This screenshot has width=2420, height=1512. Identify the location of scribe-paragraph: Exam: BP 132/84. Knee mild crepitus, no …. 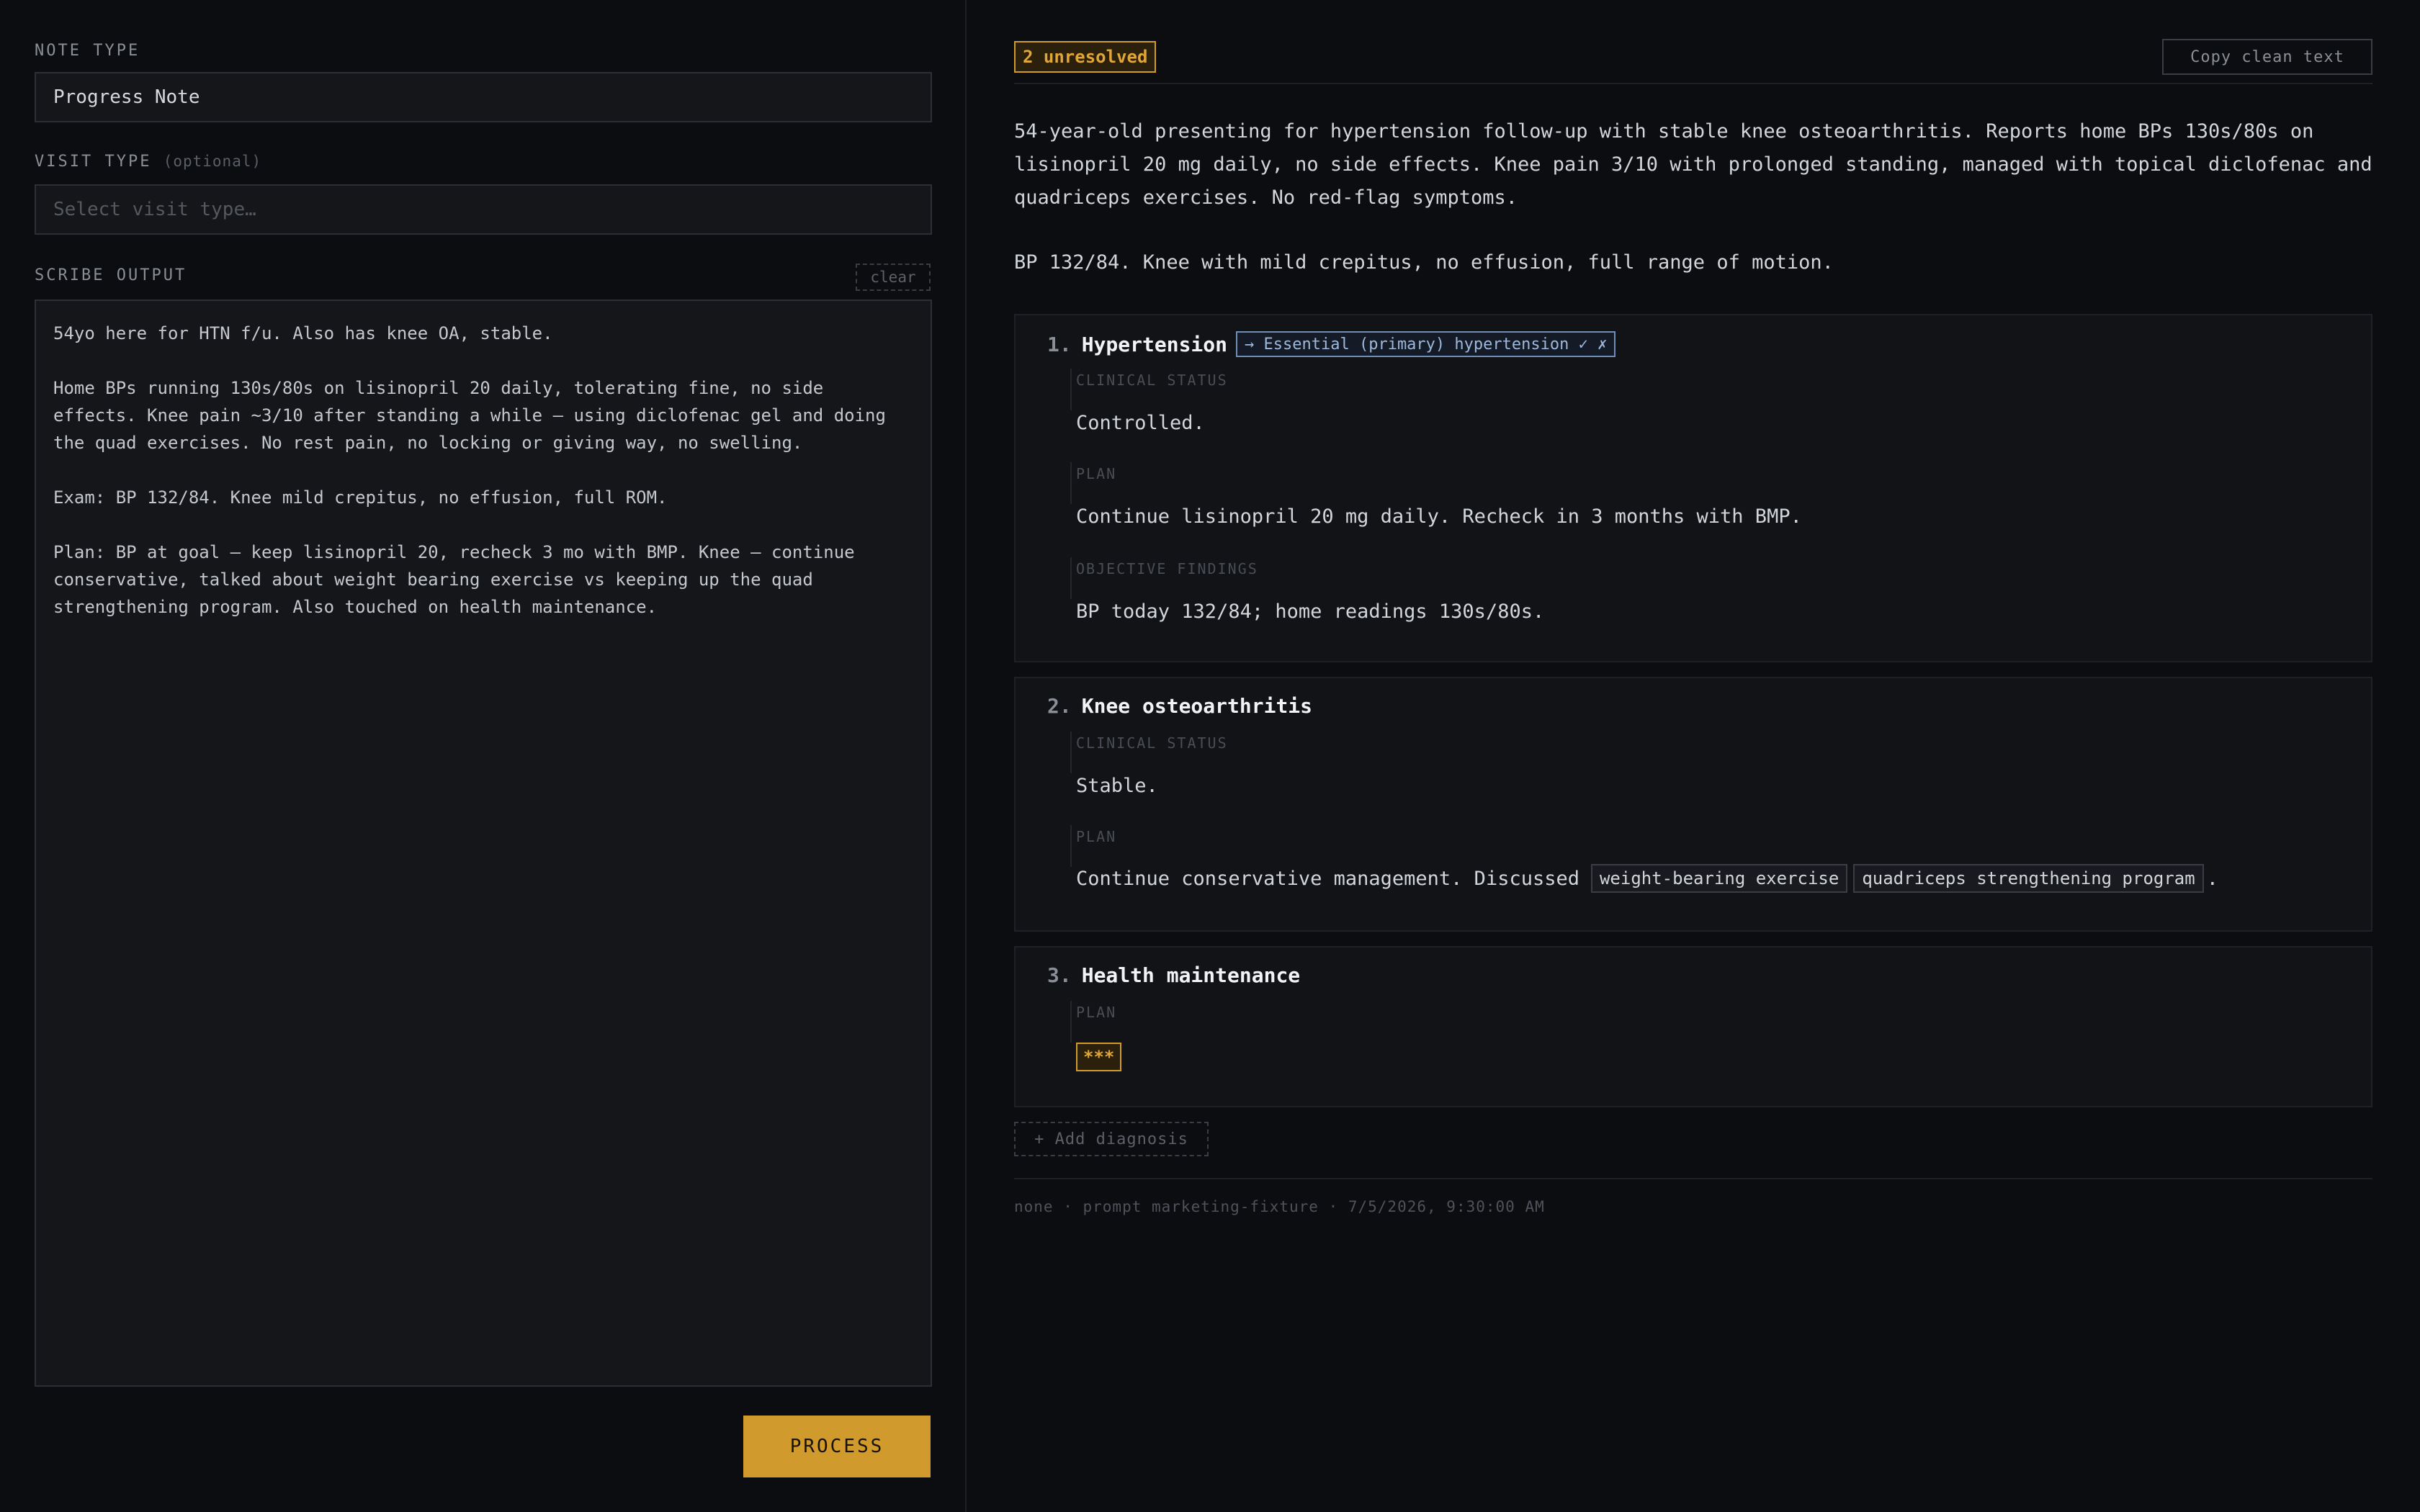
(360, 497).